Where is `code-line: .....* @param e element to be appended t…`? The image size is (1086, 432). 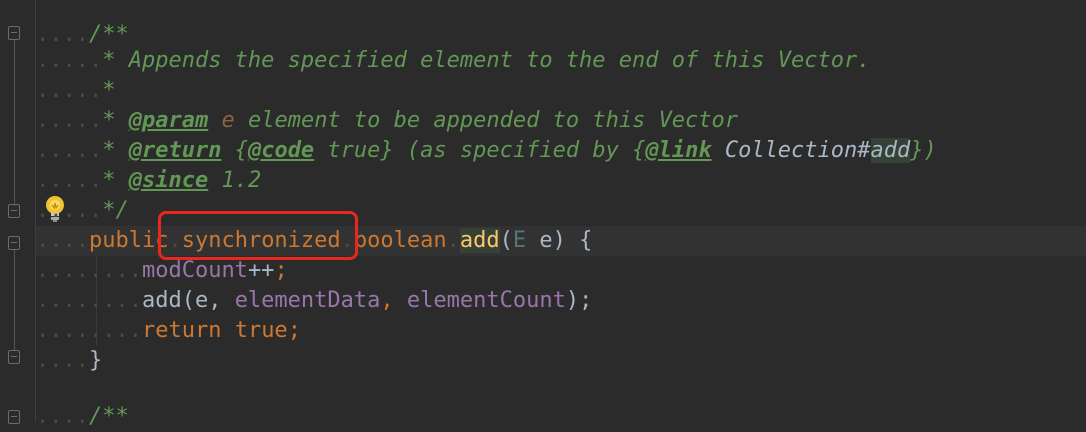 code-line: .....* @param e element to be appended t… is located at coordinates (387, 121).